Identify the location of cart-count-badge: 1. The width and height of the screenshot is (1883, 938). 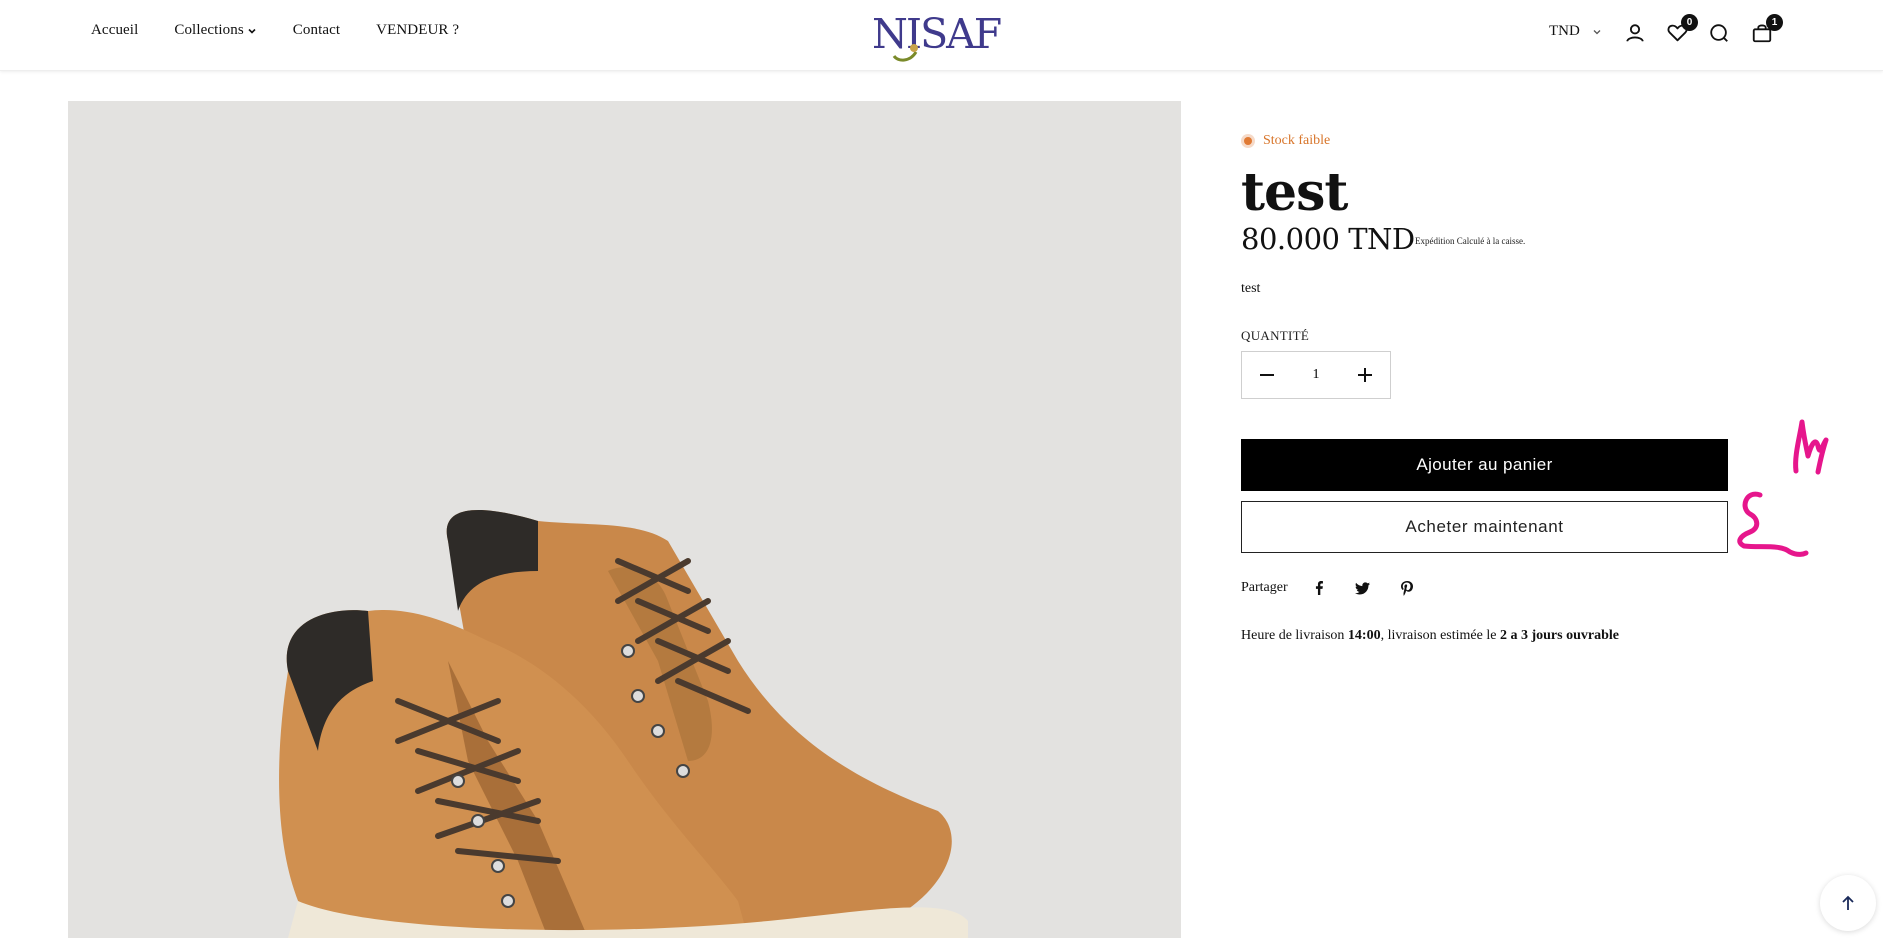
(1774, 22).